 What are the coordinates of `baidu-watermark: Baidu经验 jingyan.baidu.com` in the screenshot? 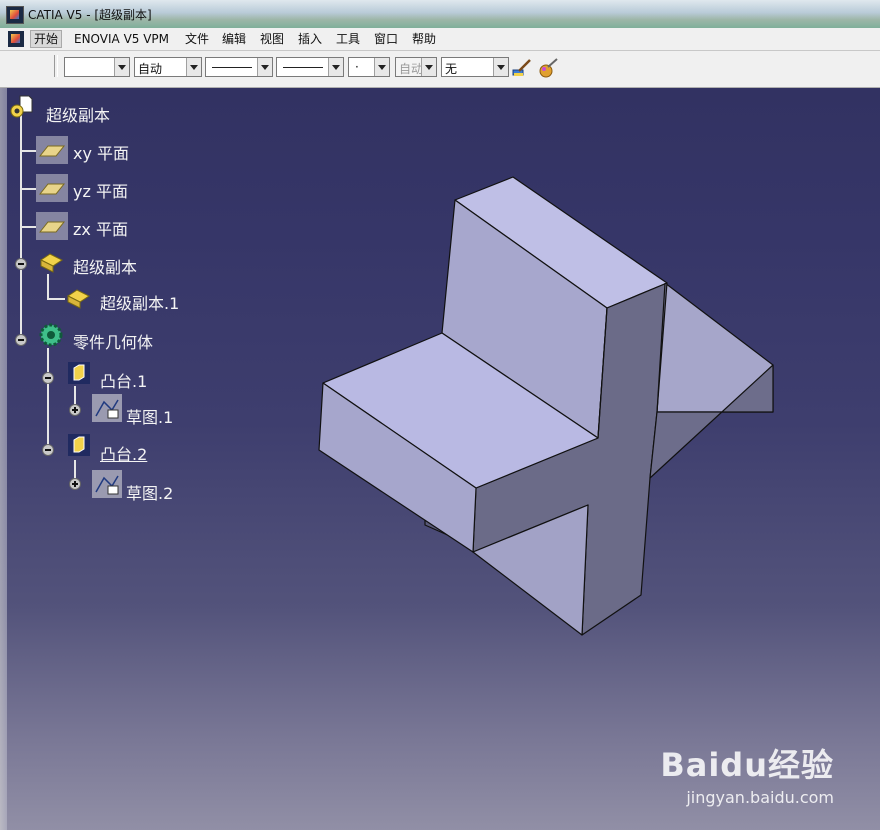 It's located at (747, 773).